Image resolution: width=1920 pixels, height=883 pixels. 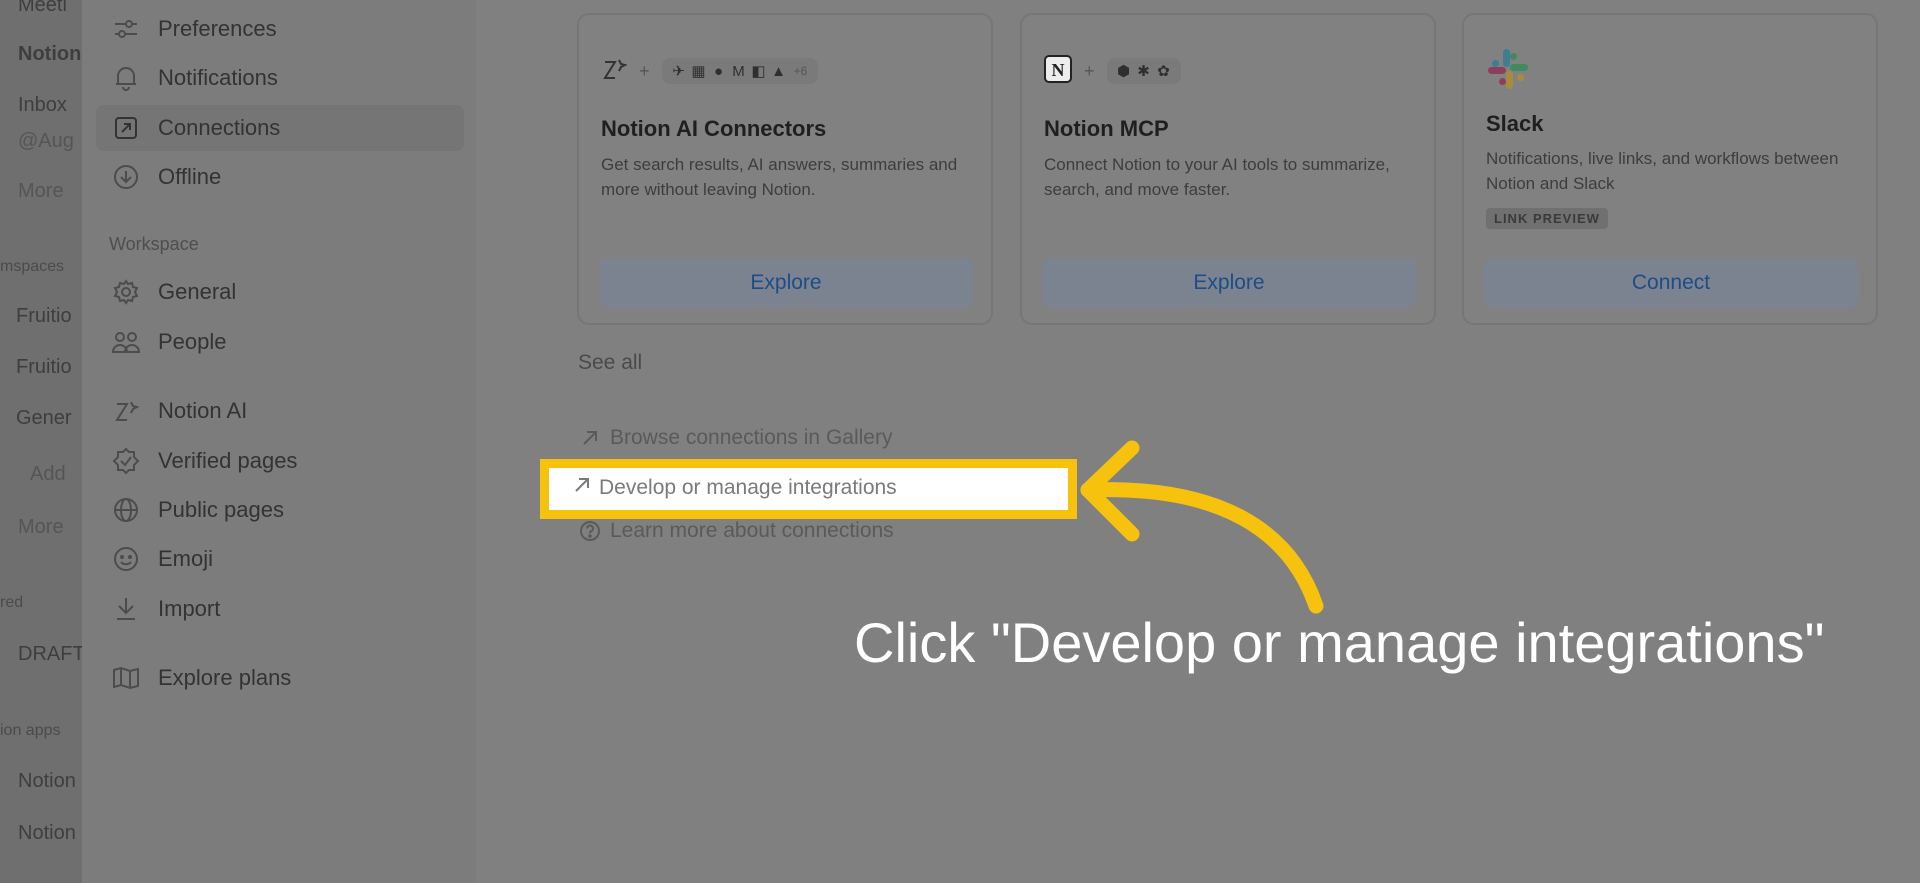 I want to click on globe-icon, so click(x=126, y=510).